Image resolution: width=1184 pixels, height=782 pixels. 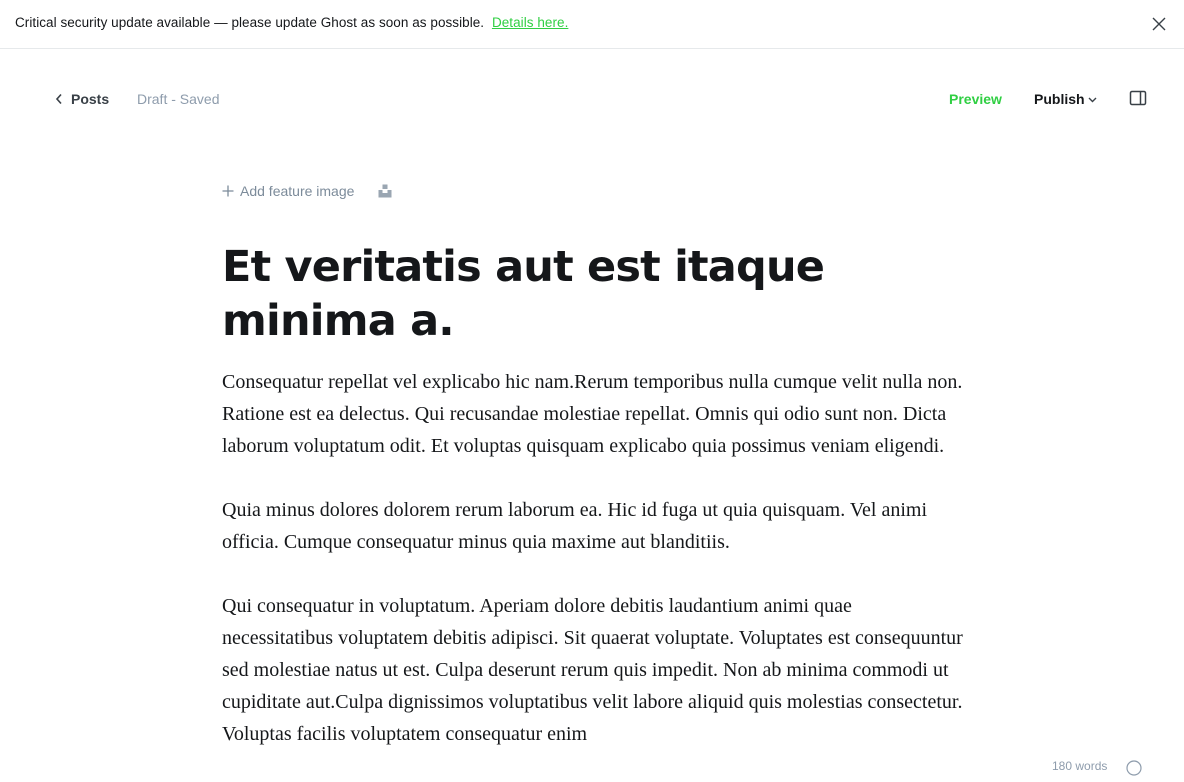 I want to click on add-feature-image-button: Add feature image, so click(x=288, y=191).